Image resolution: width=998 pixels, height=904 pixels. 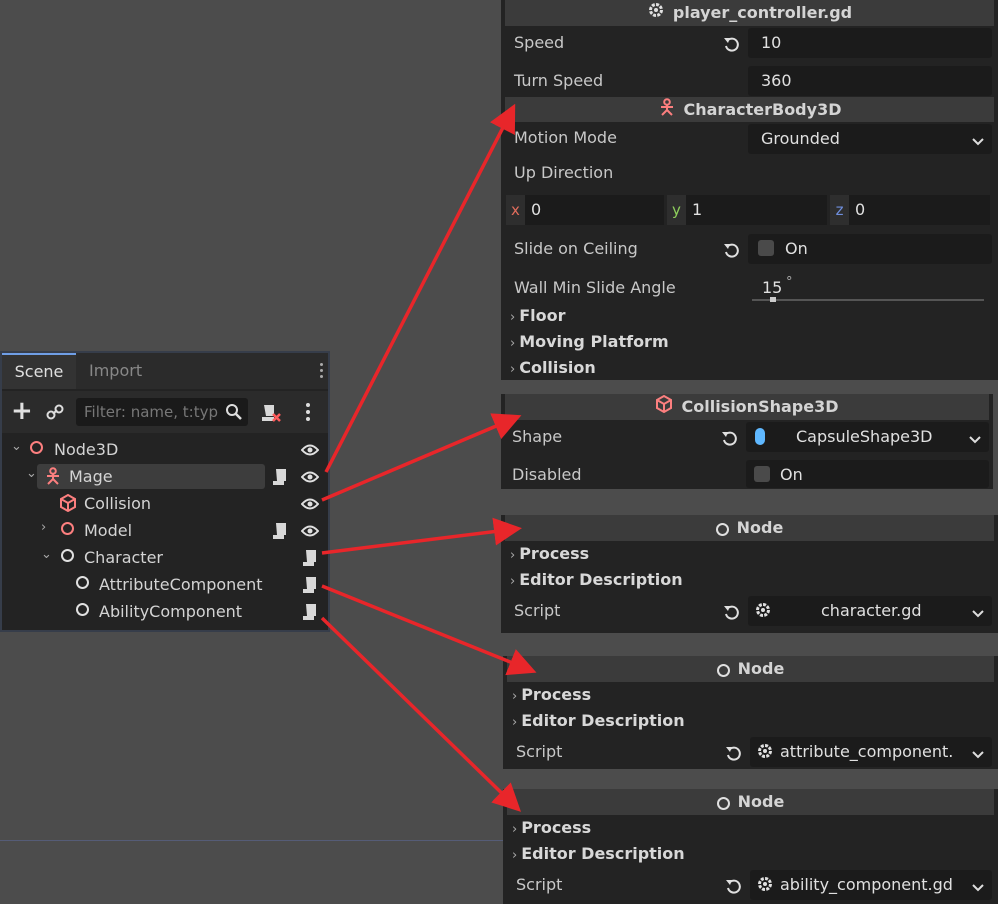 What do you see at coordinates (557, 367) in the screenshot?
I see `section-label: Collision` at bounding box center [557, 367].